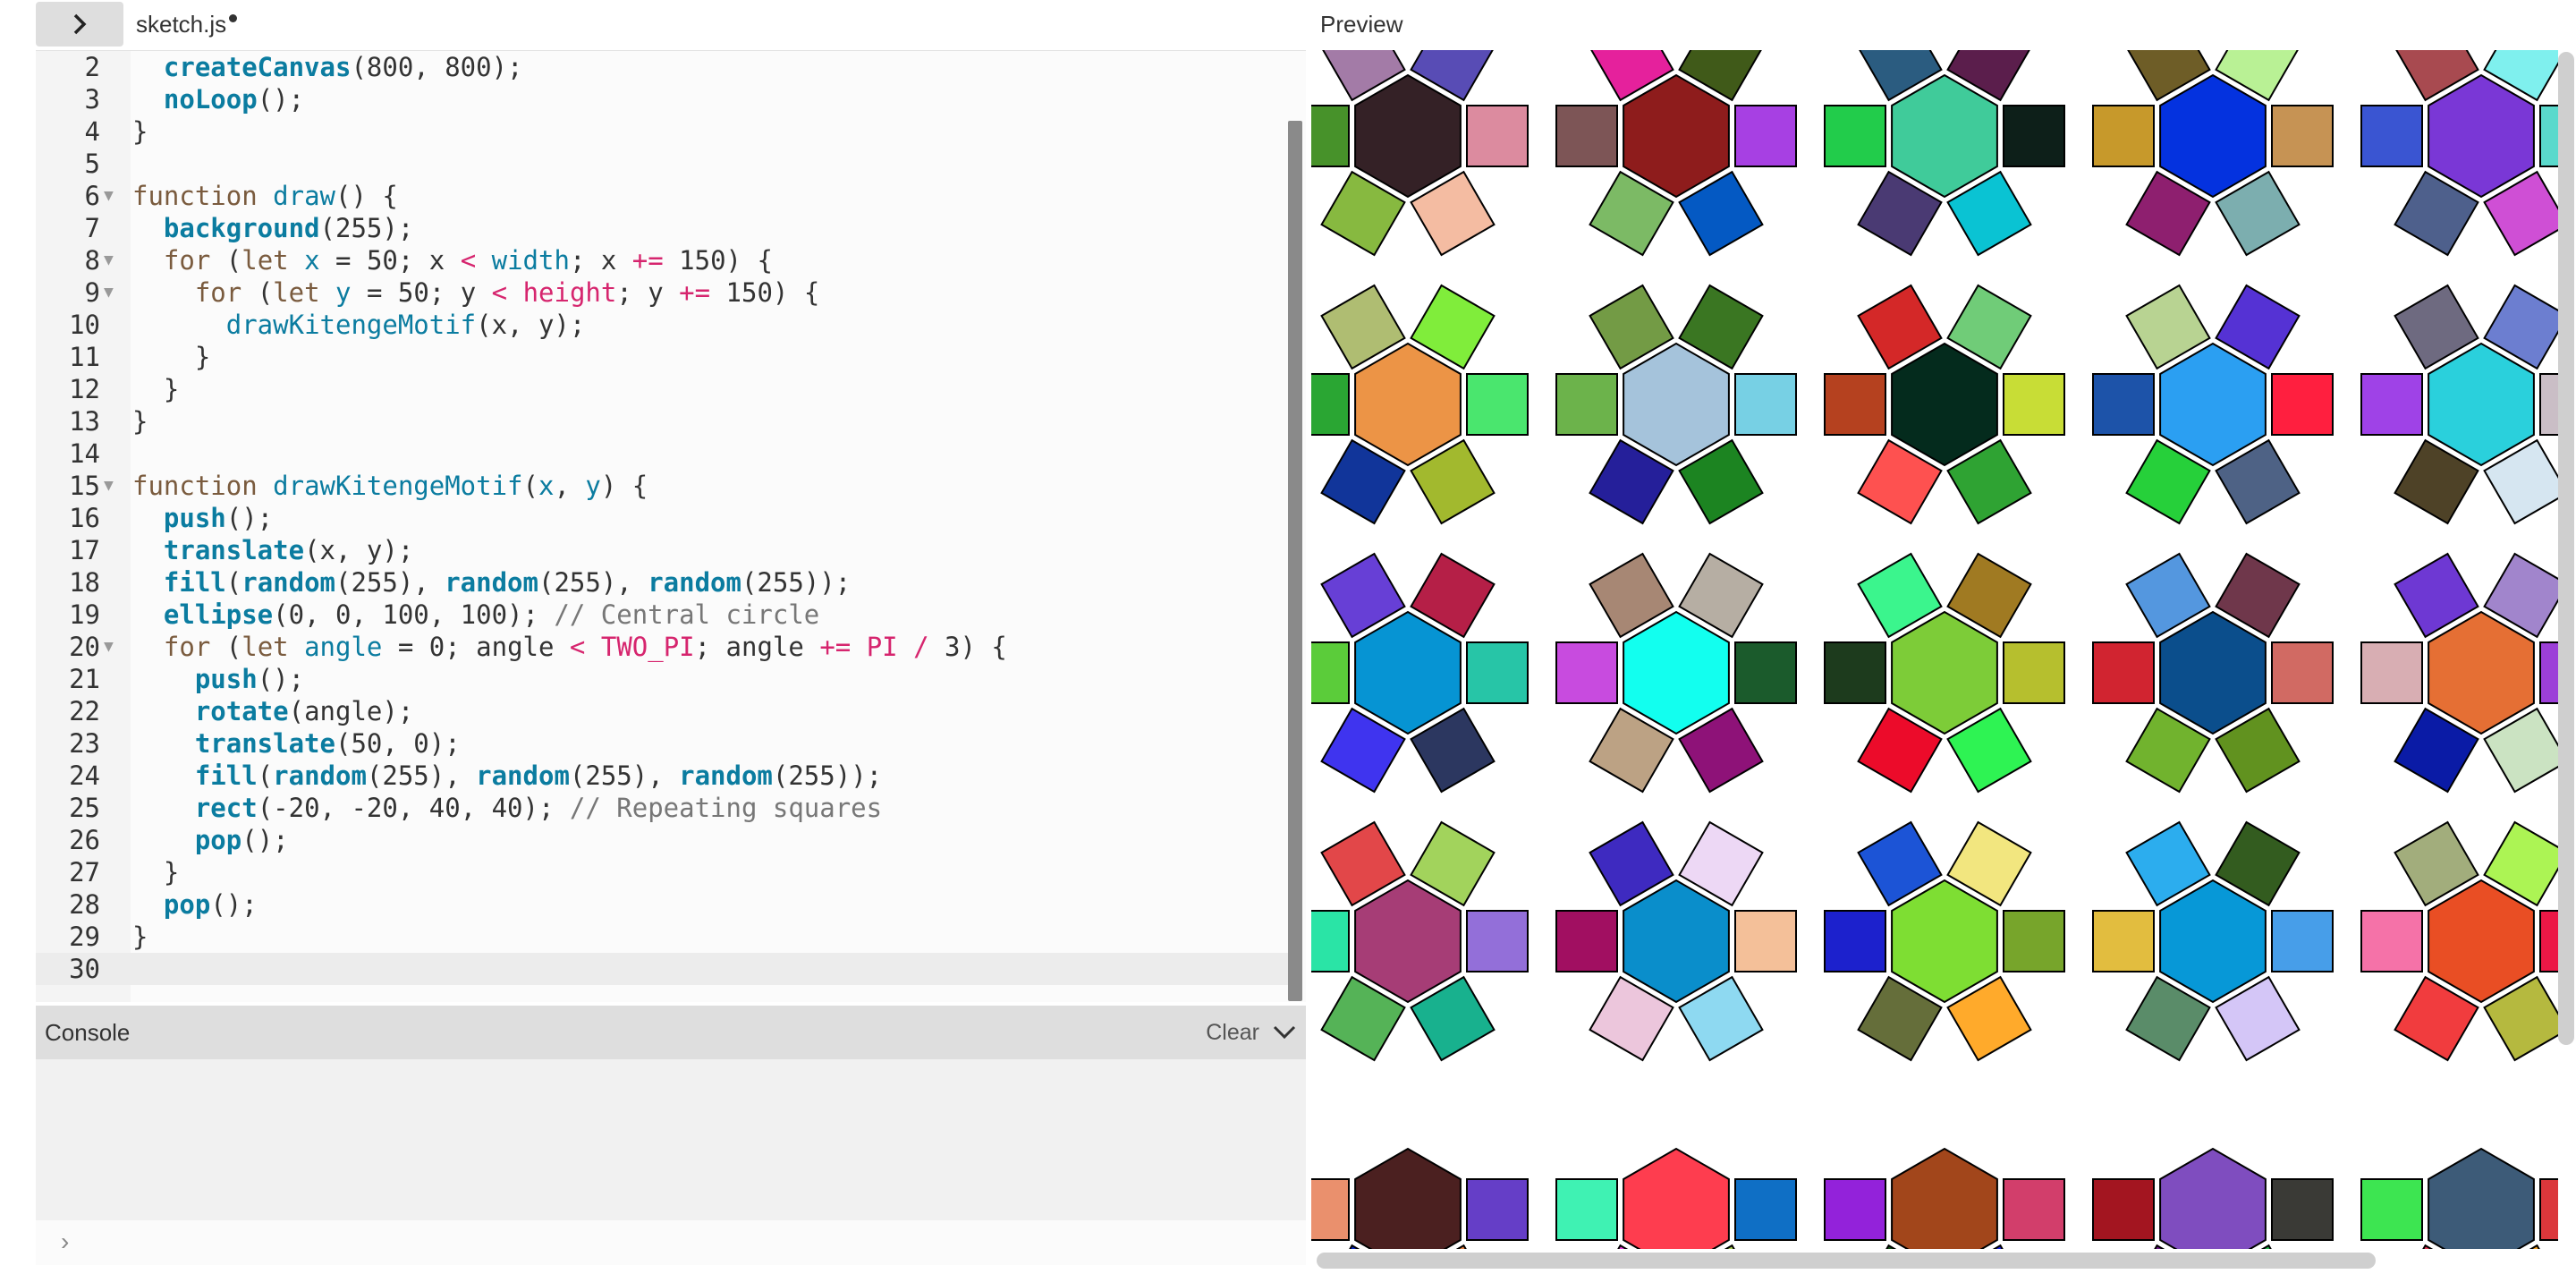 This screenshot has height=1274, width=2576. What do you see at coordinates (84, 389) in the screenshot?
I see `line-number: 12` at bounding box center [84, 389].